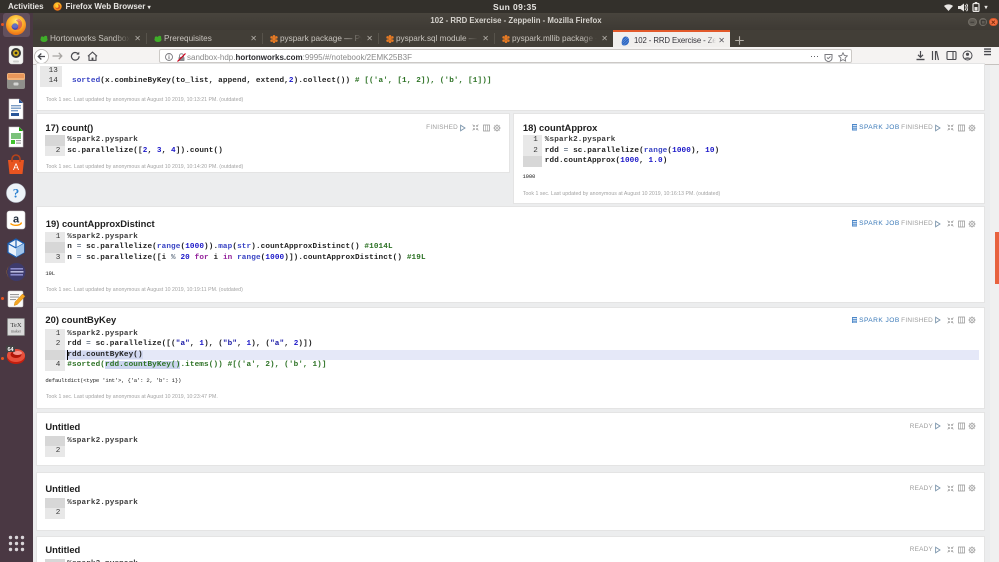 The width and height of the screenshot is (999, 562). What do you see at coordinates (10, 349) in the screenshot?
I see `svg-text: 64` at bounding box center [10, 349].